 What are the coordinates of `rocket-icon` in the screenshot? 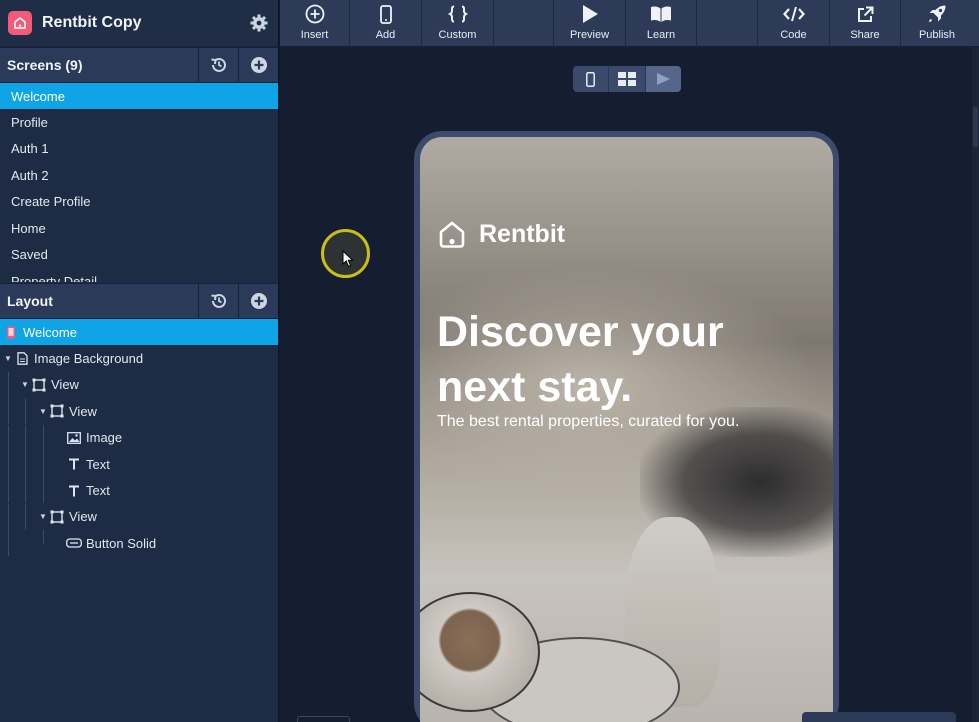 It's located at (937, 13).